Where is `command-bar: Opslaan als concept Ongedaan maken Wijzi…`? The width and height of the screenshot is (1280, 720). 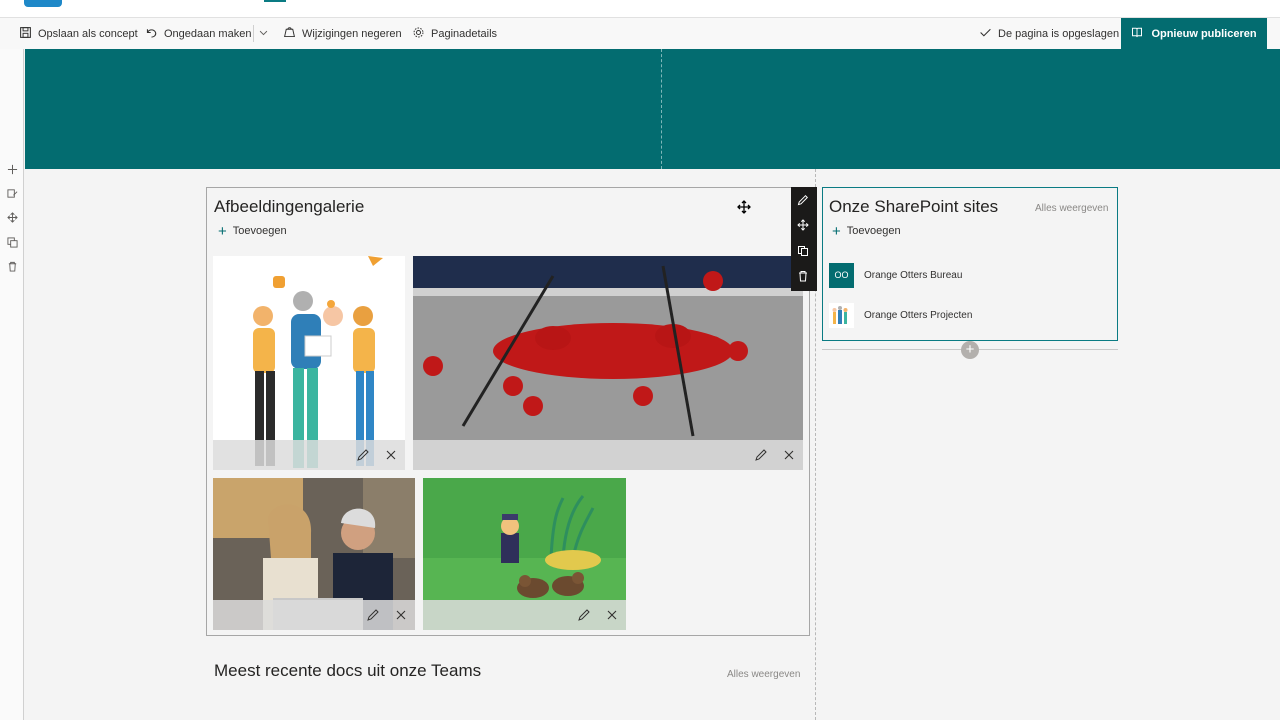 command-bar: Opslaan als concept Ongedaan maken Wijzi… is located at coordinates (640, 33).